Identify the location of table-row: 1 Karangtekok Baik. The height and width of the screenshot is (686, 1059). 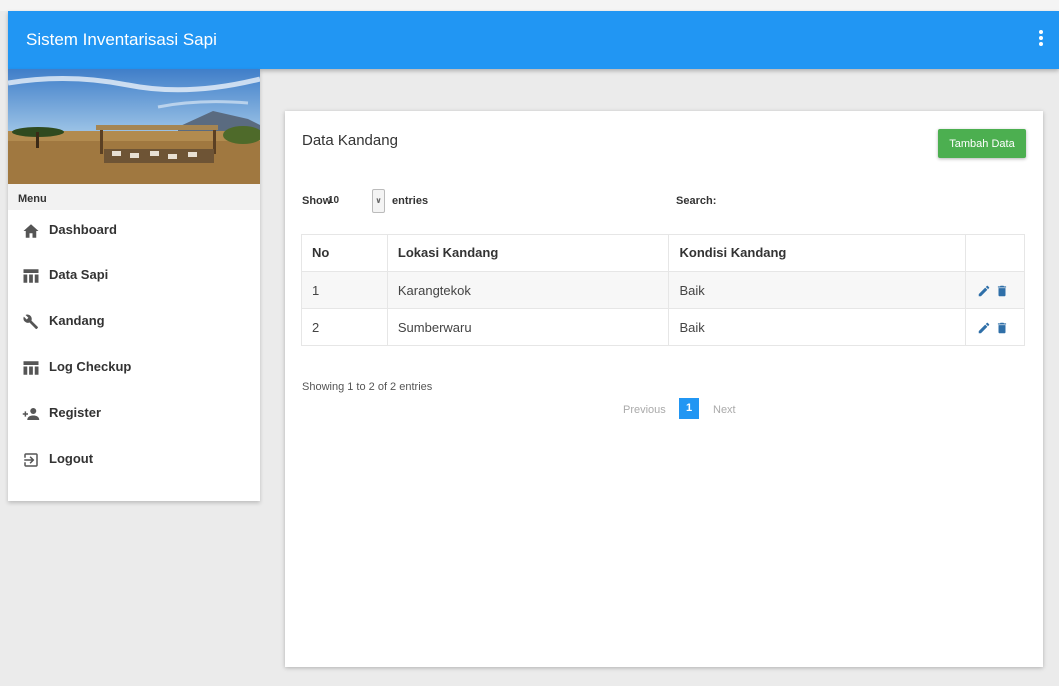
(663, 290).